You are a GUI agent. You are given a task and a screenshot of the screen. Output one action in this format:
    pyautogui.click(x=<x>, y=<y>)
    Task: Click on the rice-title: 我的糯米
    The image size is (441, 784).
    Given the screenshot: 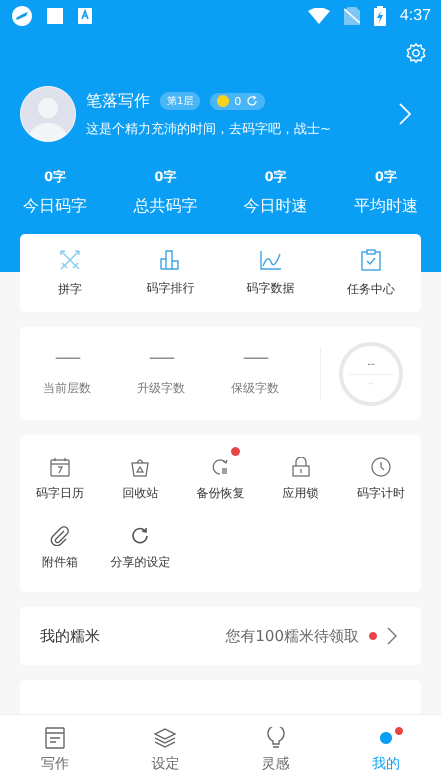 What is the action you would take?
    pyautogui.click(x=70, y=636)
    